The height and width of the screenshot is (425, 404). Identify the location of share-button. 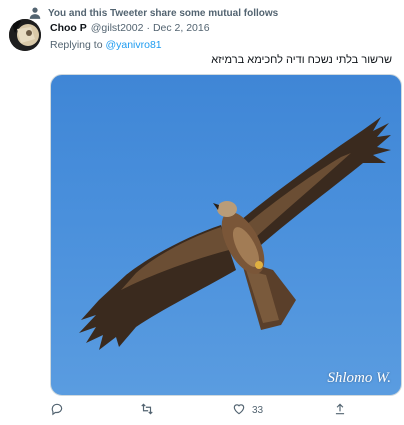
(340, 410).